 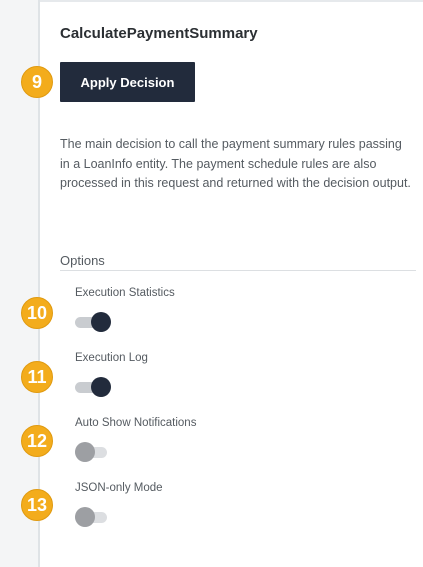 What do you see at coordinates (238, 270) in the screenshot?
I see `options-divider` at bounding box center [238, 270].